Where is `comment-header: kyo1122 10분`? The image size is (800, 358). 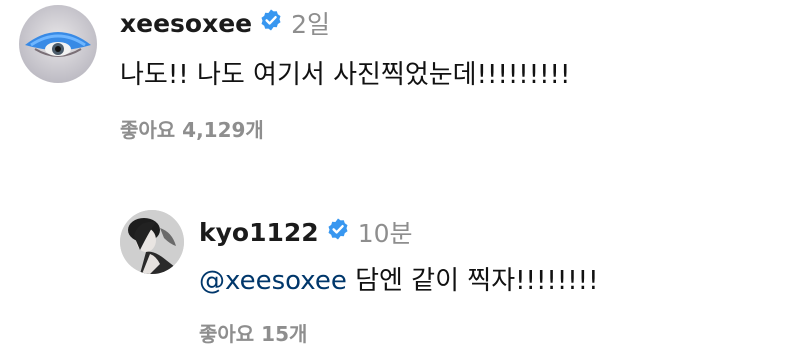 comment-header: kyo1122 10분 is located at coordinates (306, 232).